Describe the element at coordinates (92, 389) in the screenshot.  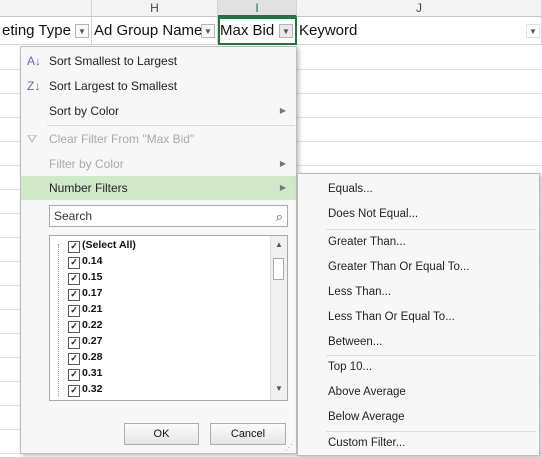
I see `list-item-label: 0.32` at that location.